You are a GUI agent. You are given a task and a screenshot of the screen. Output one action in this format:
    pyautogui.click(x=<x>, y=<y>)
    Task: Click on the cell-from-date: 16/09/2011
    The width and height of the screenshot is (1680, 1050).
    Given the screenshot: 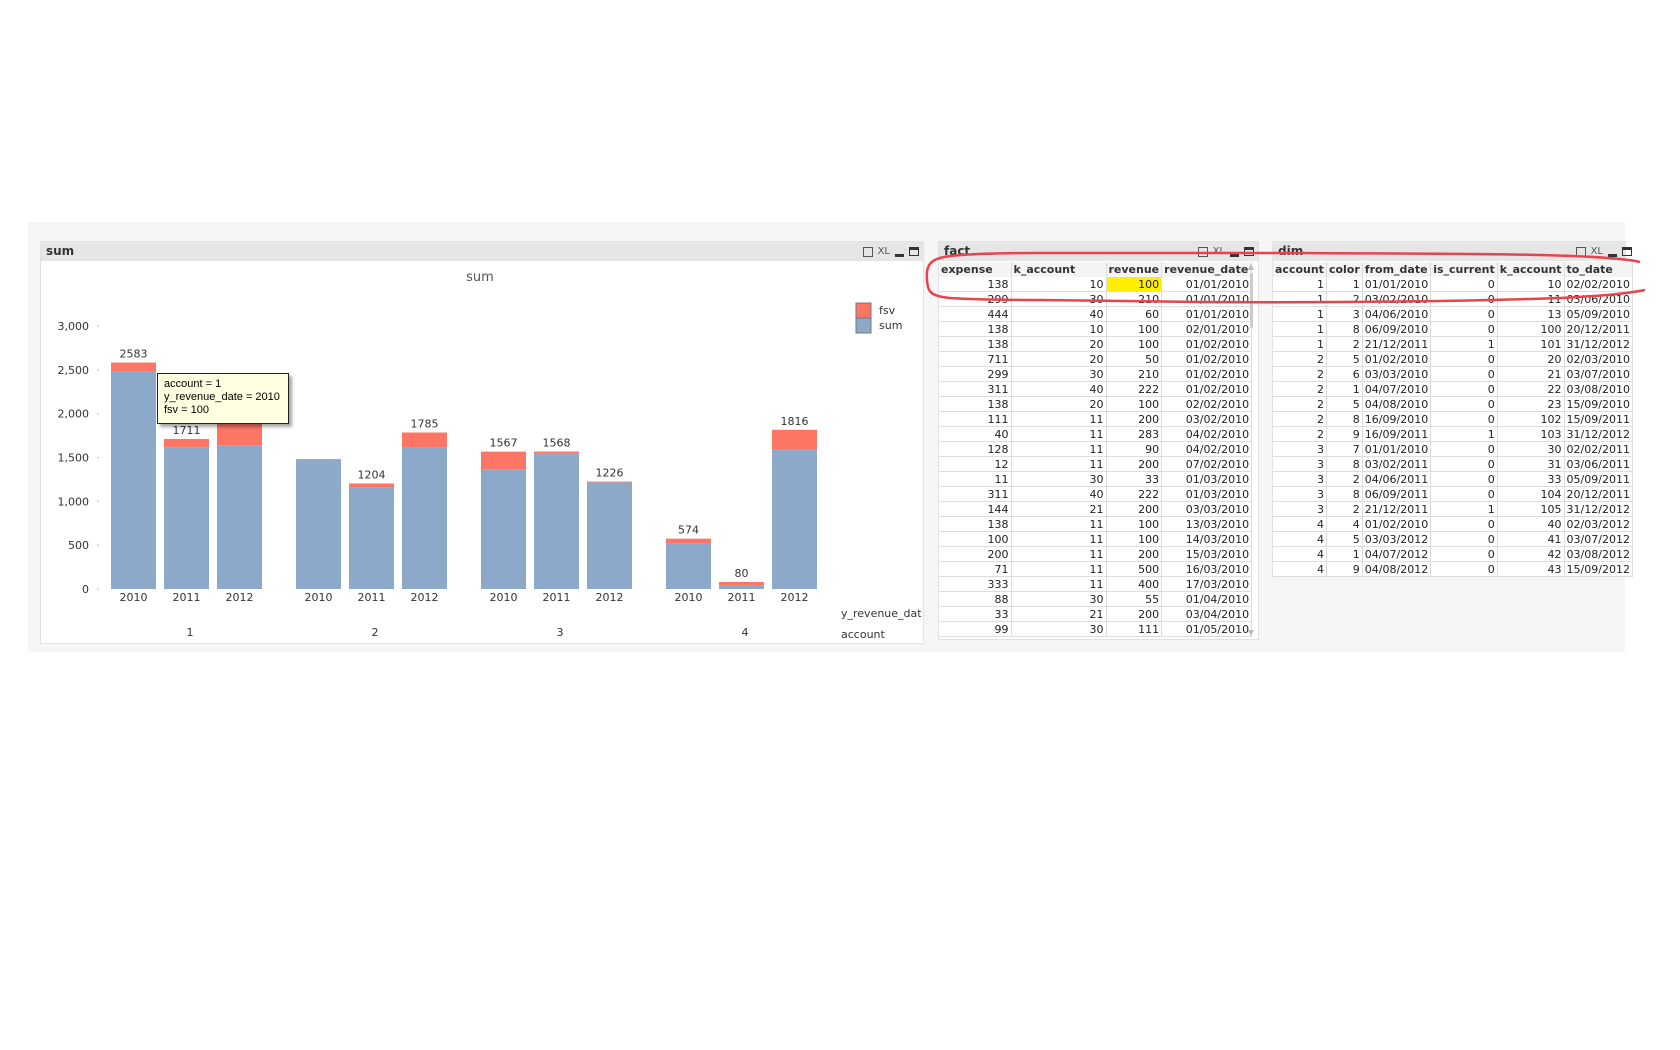 What is the action you would take?
    pyautogui.click(x=1397, y=434)
    